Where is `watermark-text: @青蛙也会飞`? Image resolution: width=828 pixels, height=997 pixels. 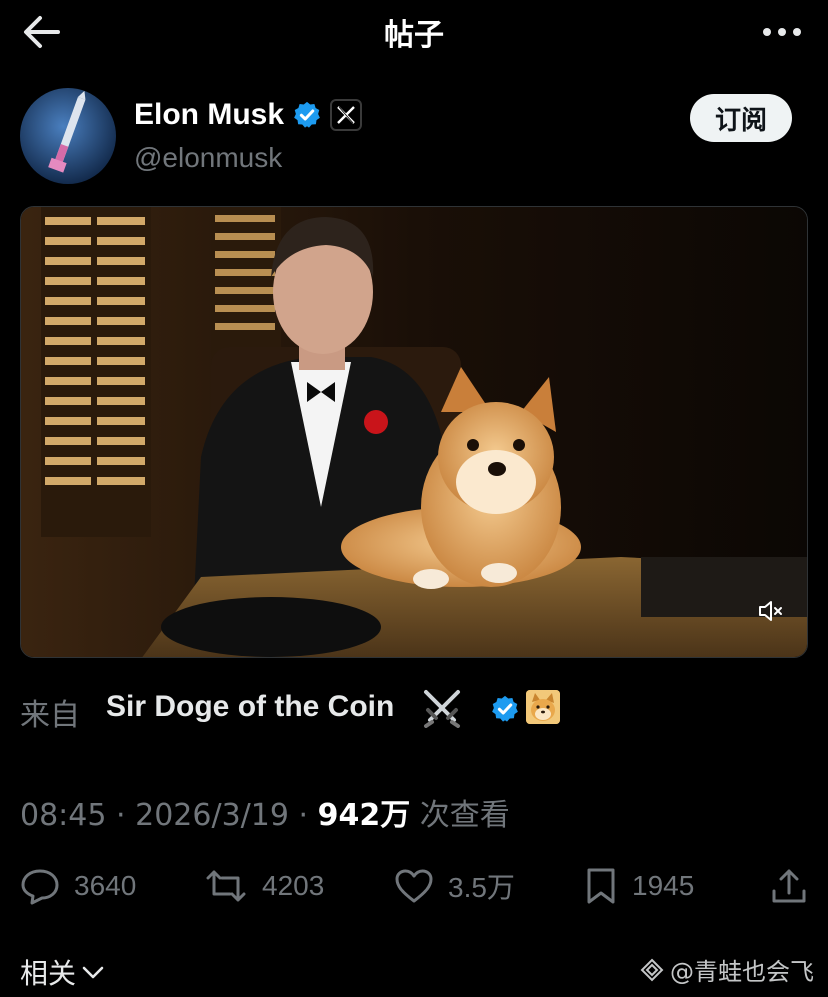
watermark-text: @青蛙也会飞 is located at coordinates (742, 972).